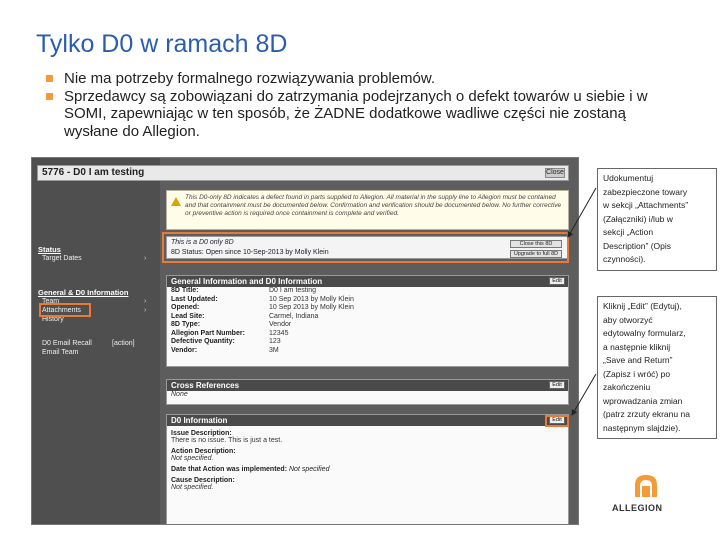 This screenshot has height=540, width=720. Describe the element at coordinates (67, 343) in the screenshot. I see `sidebar-d0-email-recall: D0 Email Recall` at that location.